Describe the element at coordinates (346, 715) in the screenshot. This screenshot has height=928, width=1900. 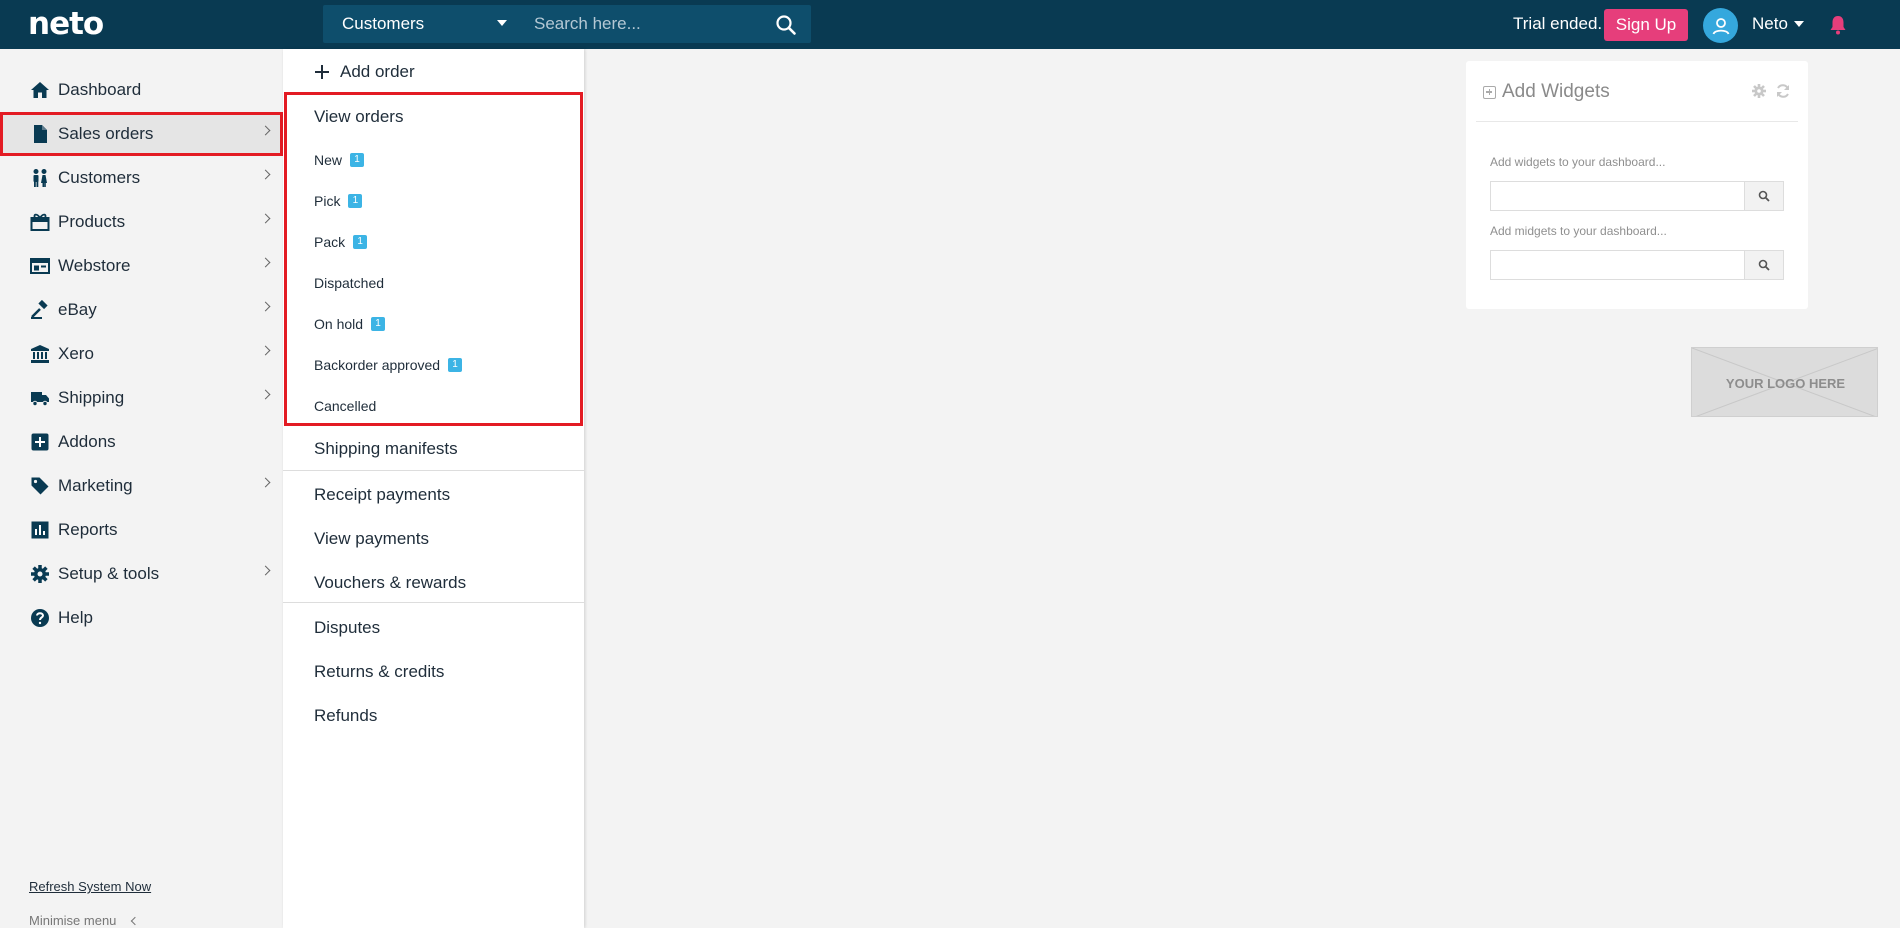
I see `menu-item-label: Refunds` at that location.